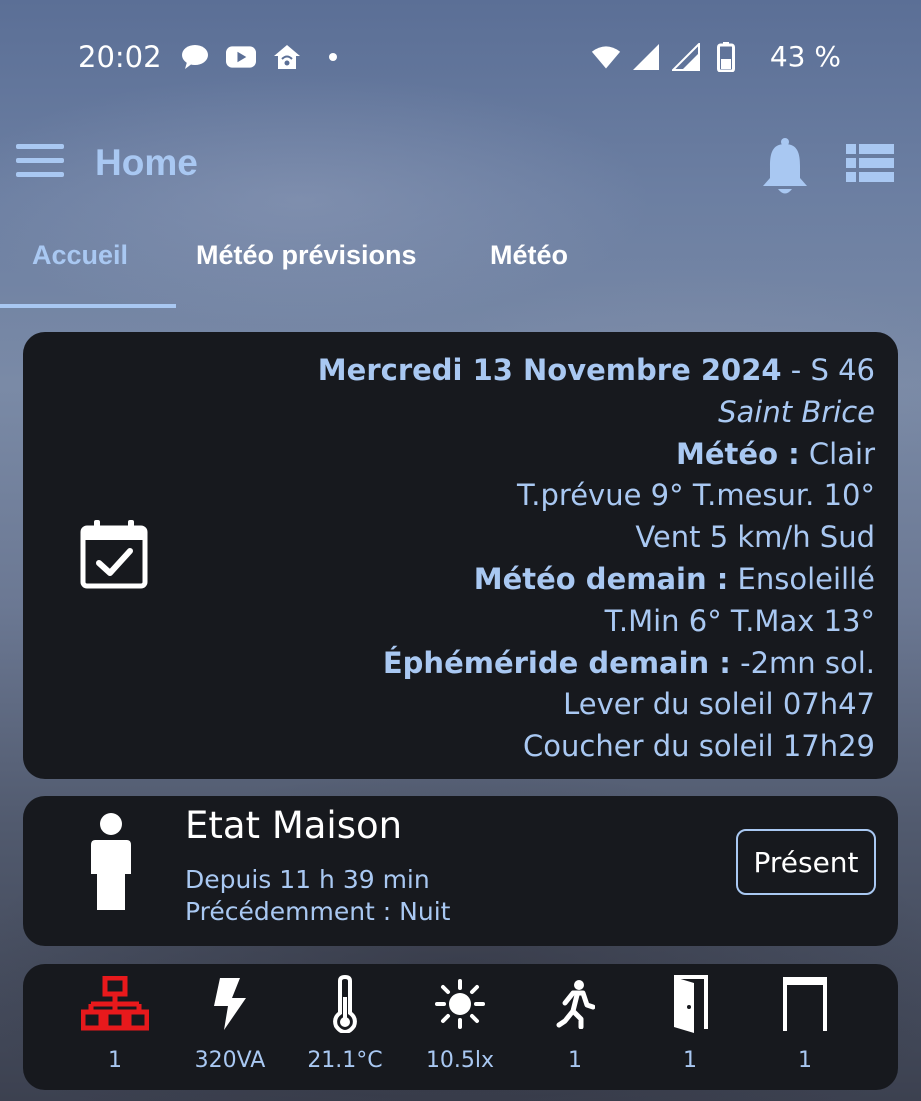 The width and height of the screenshot is (921, 1101). Describe the element at coordinates (307, 879) in the screenshot. I see `since-duration: Depuis 11 h 39 min` at that location.